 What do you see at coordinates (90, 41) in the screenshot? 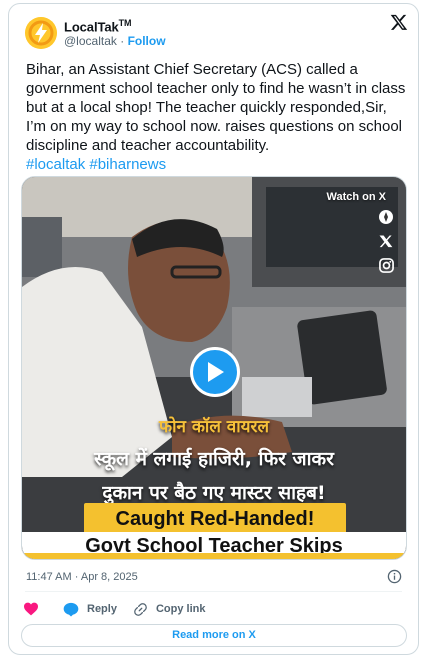
I see `account-handle: @localtak` at bounding box center [90, 41].